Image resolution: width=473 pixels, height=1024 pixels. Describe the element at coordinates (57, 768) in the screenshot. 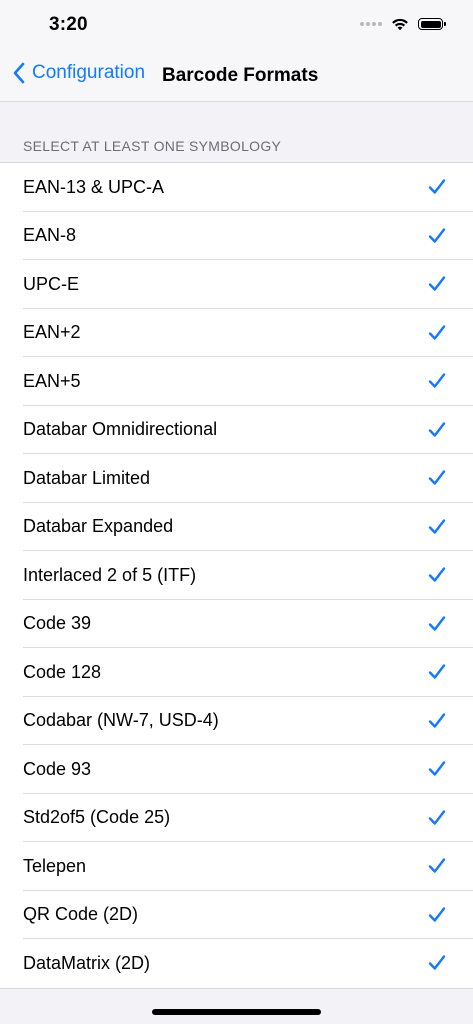

I see `list-item-label: Code 93` at that location.